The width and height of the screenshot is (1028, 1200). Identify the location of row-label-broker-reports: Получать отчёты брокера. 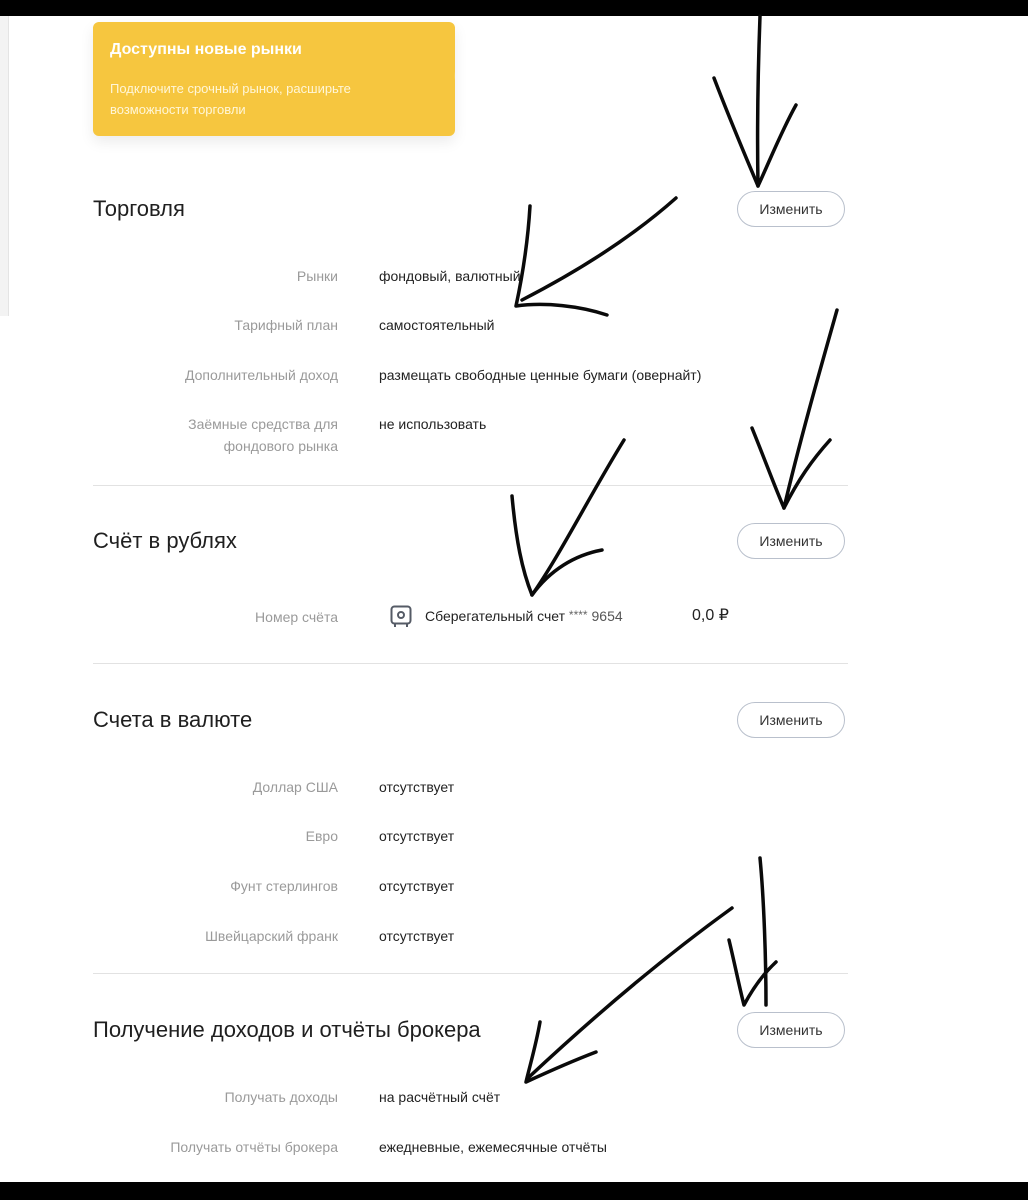
(254, 1147).